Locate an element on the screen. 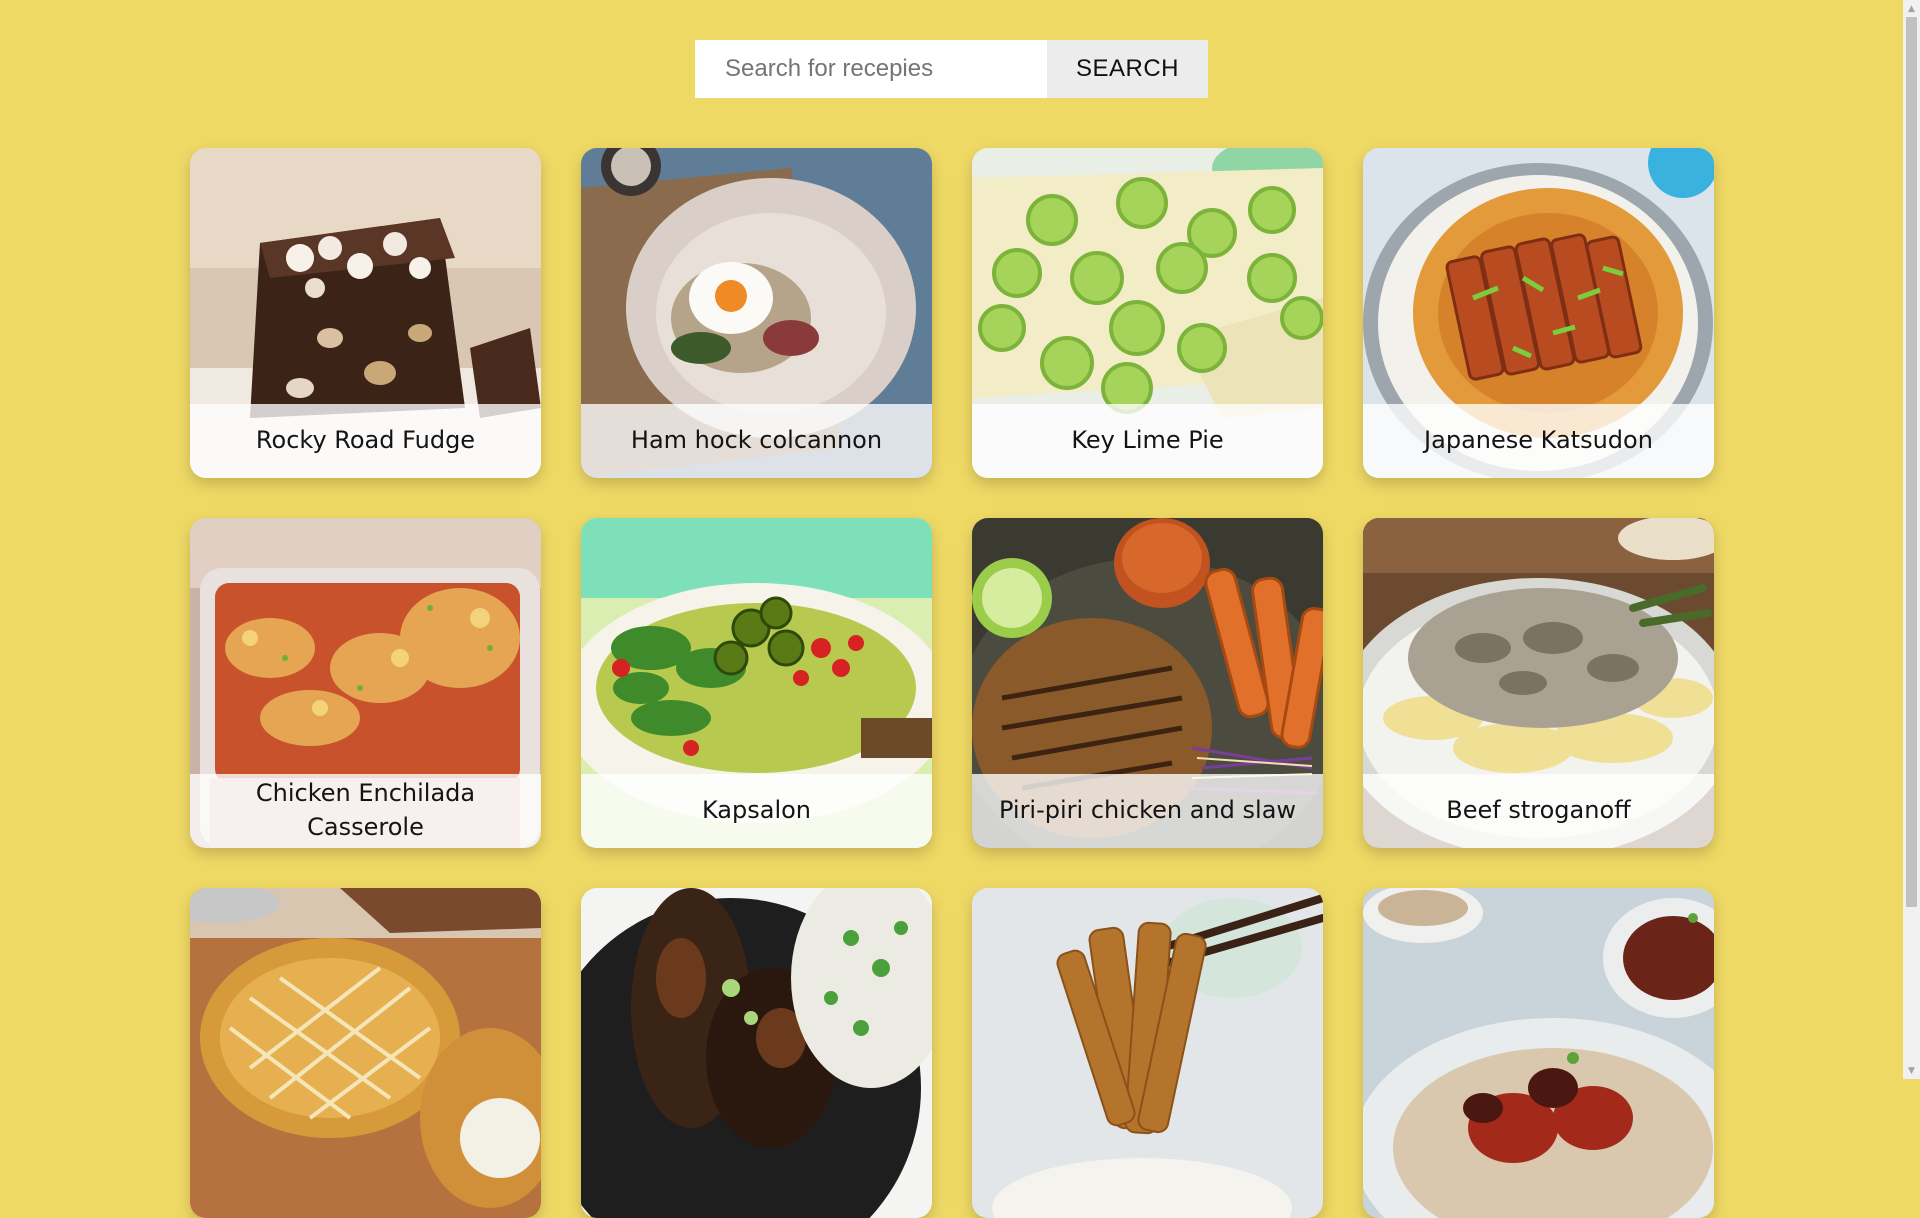  recipe-title: Ham hock colcannon is located at coordinates (756, 440).